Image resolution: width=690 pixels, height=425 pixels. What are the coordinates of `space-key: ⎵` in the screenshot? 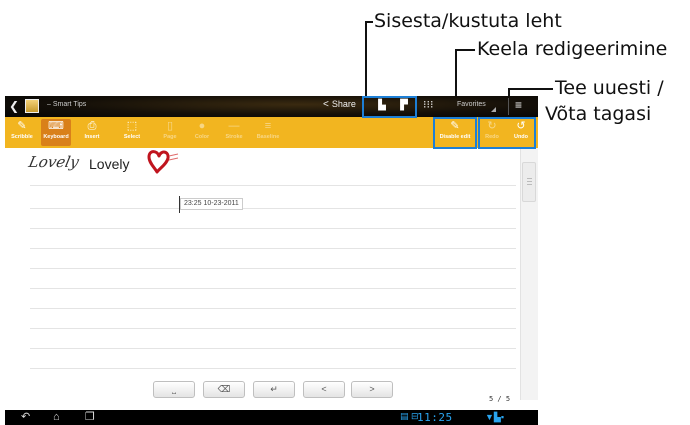 It's located at (174, 389).